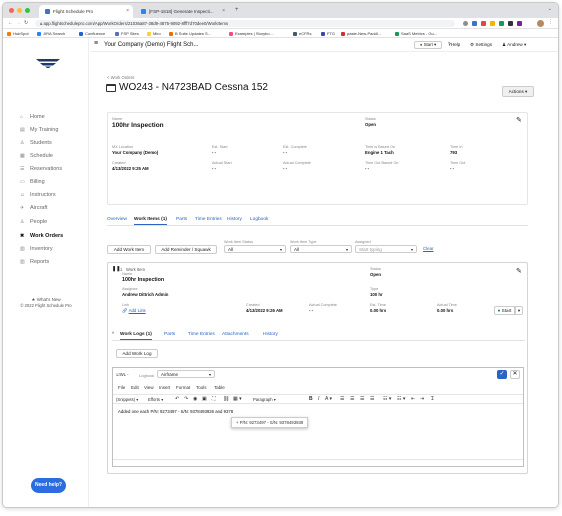 The width and height of the screenshot is (562, 516). What do you see at coordinates (113, 334) in the screenshot?
I see `collapse-icon: ^` at bounding box center [113, 334].